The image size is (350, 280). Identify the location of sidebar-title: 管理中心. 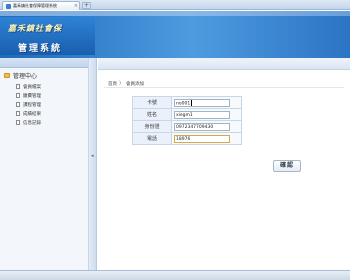
(25, 76).